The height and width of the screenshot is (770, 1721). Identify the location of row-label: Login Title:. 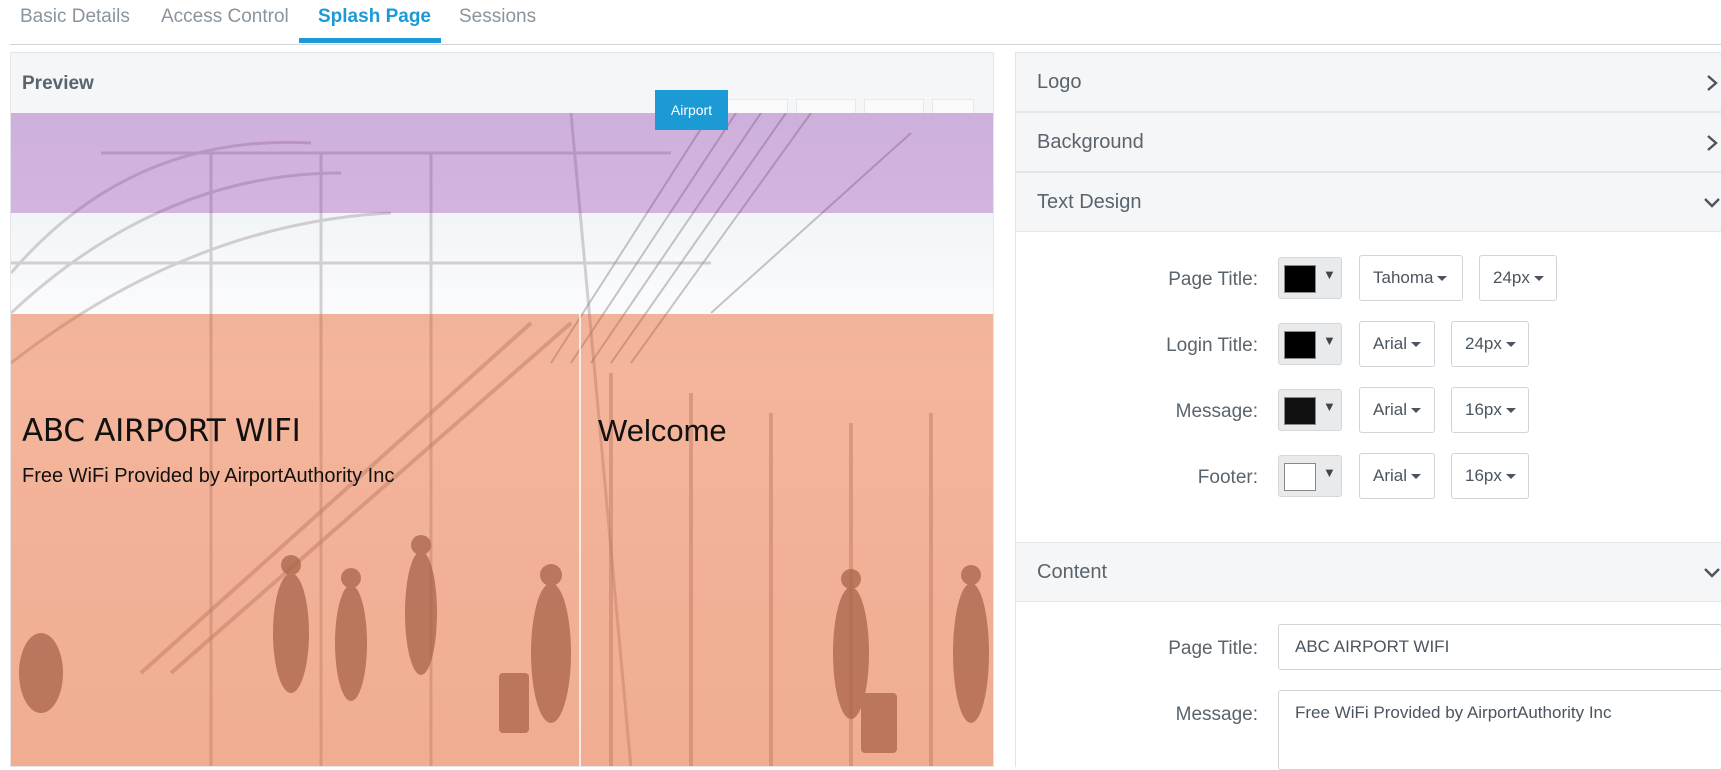
(1212, 345).